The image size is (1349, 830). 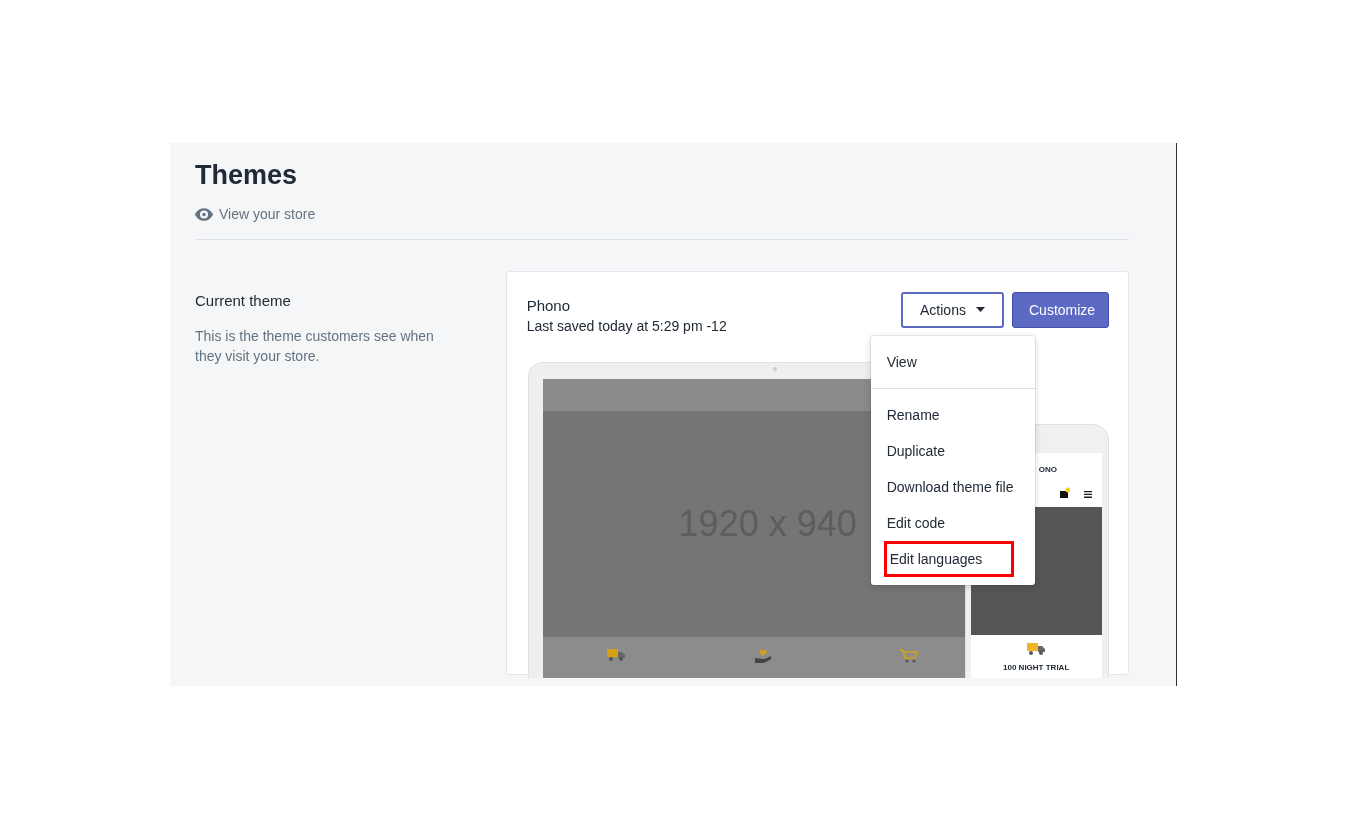 What do you see at coordinates (626, 325) in the screenshot?
I see `last-saved-text: Last saved today at 5:29 pm -12` at bounding box center [626, 325].